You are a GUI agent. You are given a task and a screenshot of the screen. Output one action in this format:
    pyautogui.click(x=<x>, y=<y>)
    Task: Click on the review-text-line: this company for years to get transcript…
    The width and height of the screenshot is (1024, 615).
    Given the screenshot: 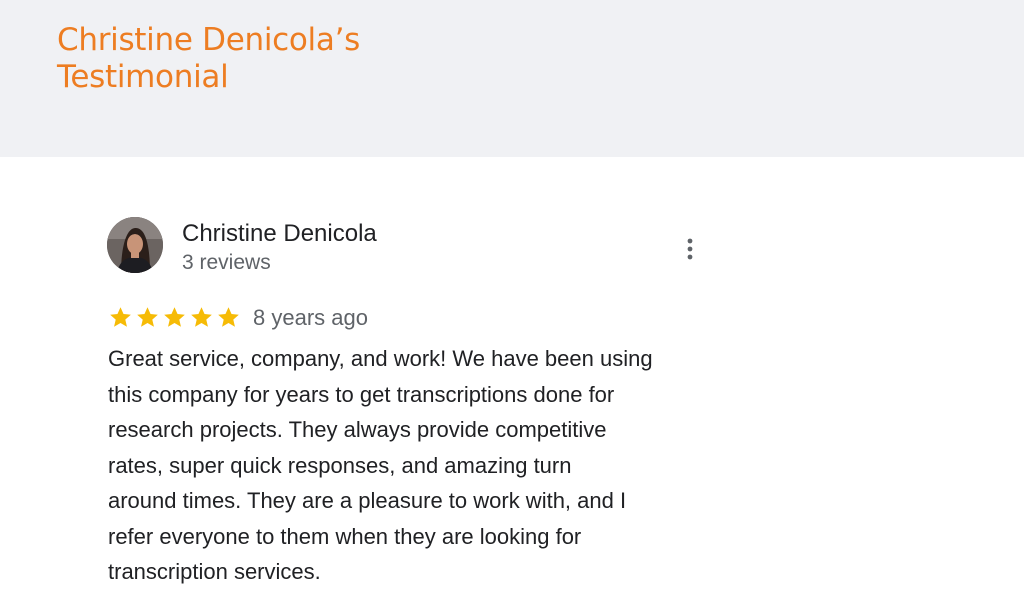 What is the action you would take?
    pyautogui.click(x=361, y=394)
    